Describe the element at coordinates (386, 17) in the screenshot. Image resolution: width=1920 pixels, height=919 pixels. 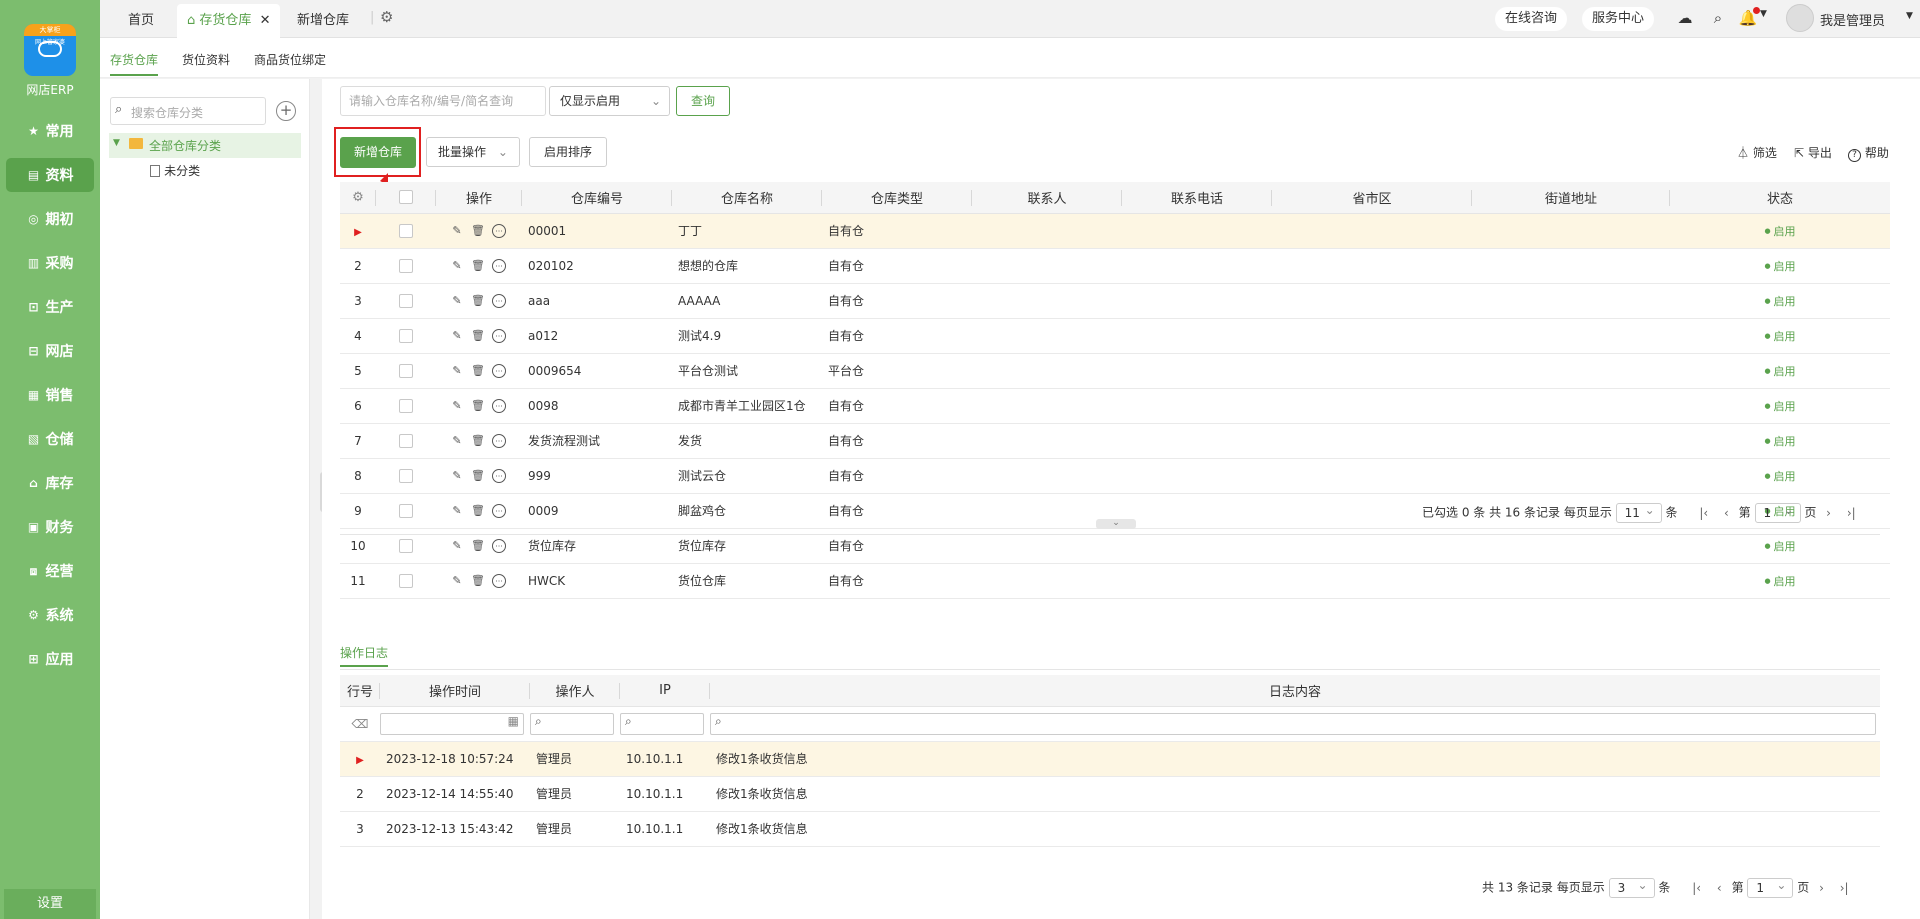
I see `gear-icon: ⚙` at that location.